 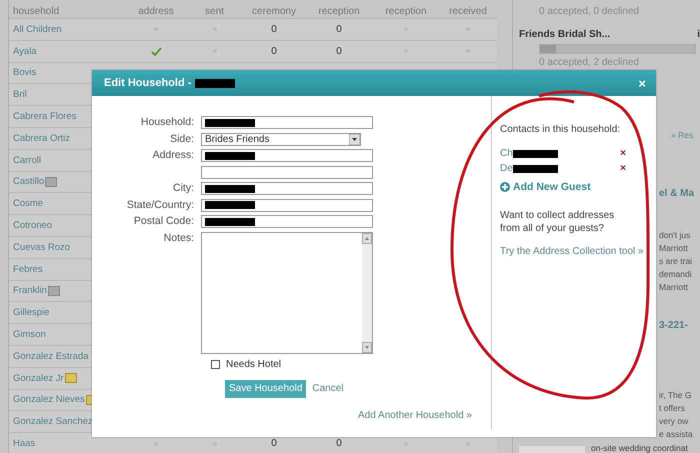 What do you see at coordinates (28, 269) in the screenshot?
I see `household-link: Febres` at bounding box center [28, 269].